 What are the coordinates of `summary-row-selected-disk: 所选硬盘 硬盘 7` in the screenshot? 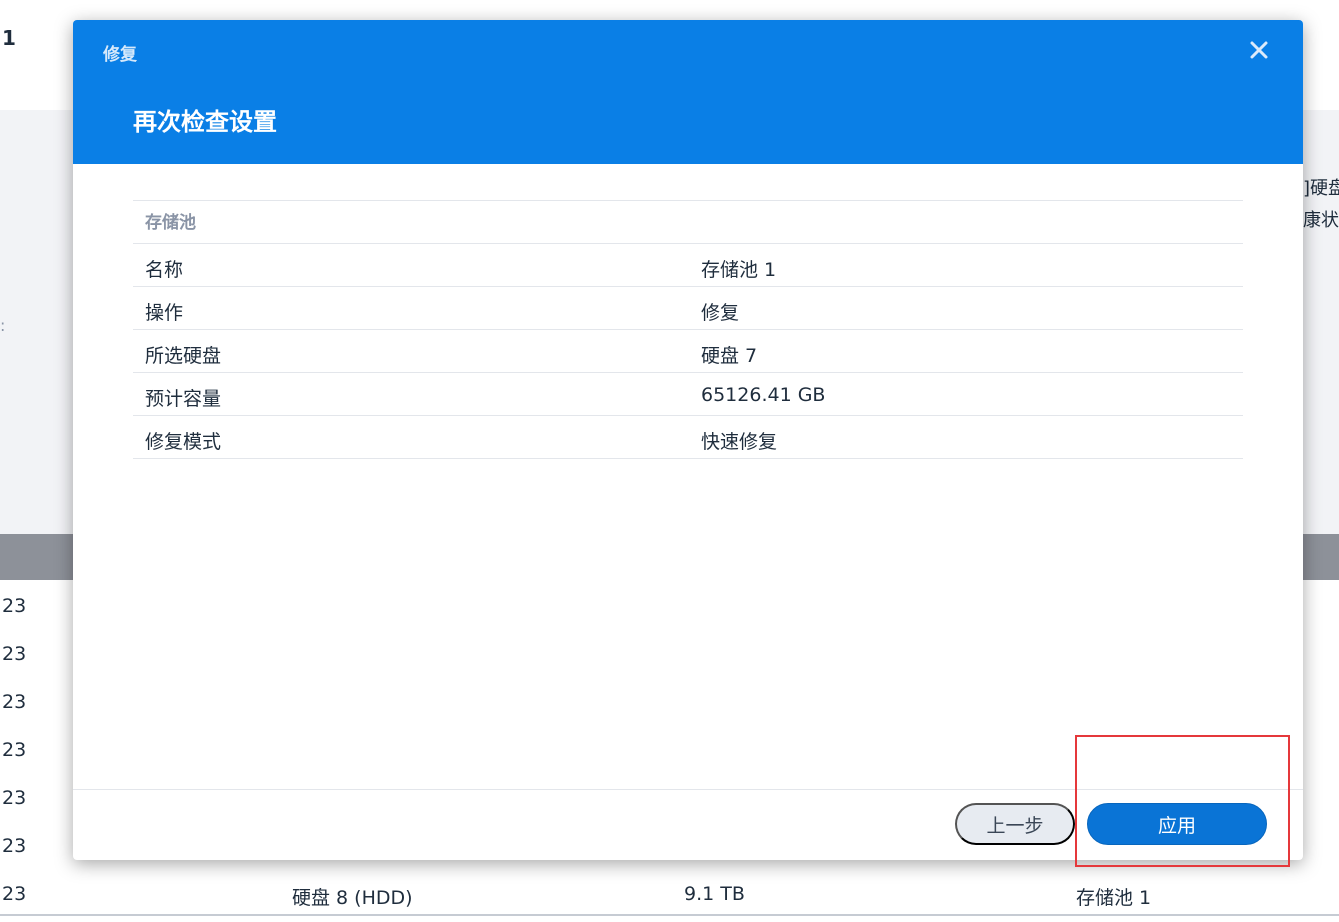 It's located at (688, 351).